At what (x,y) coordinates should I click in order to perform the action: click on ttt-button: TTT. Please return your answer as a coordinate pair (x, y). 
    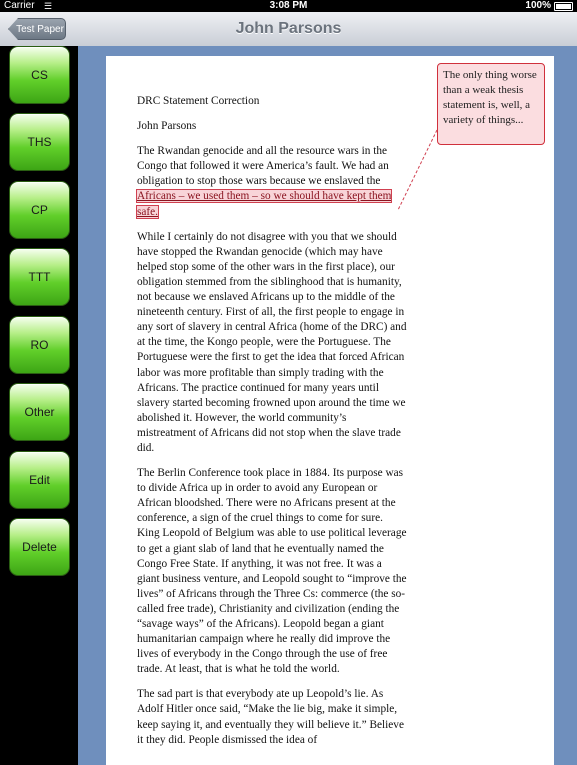
    Looking at the image, I should click on (39, 277).